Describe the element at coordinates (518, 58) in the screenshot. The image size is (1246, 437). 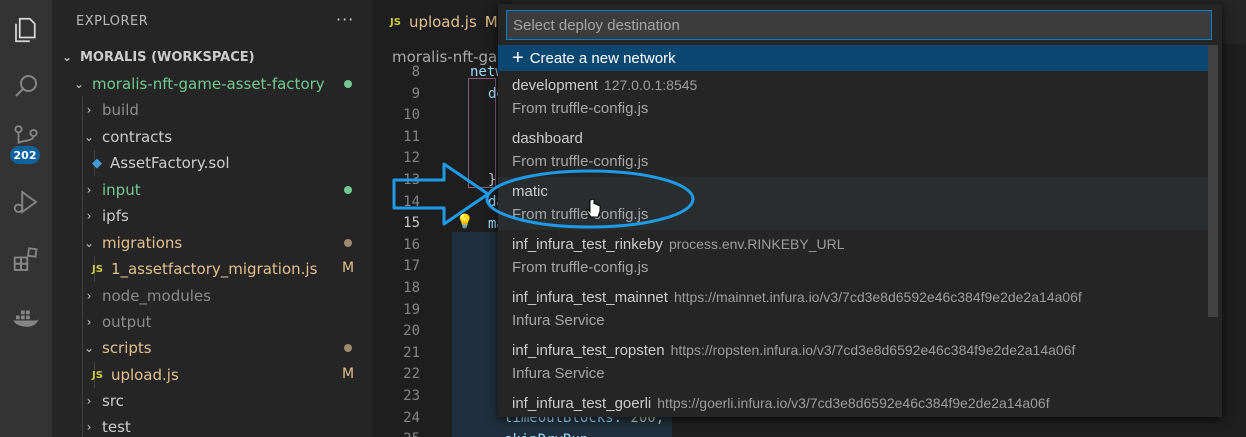
I see `plus-icon: +` at that location.